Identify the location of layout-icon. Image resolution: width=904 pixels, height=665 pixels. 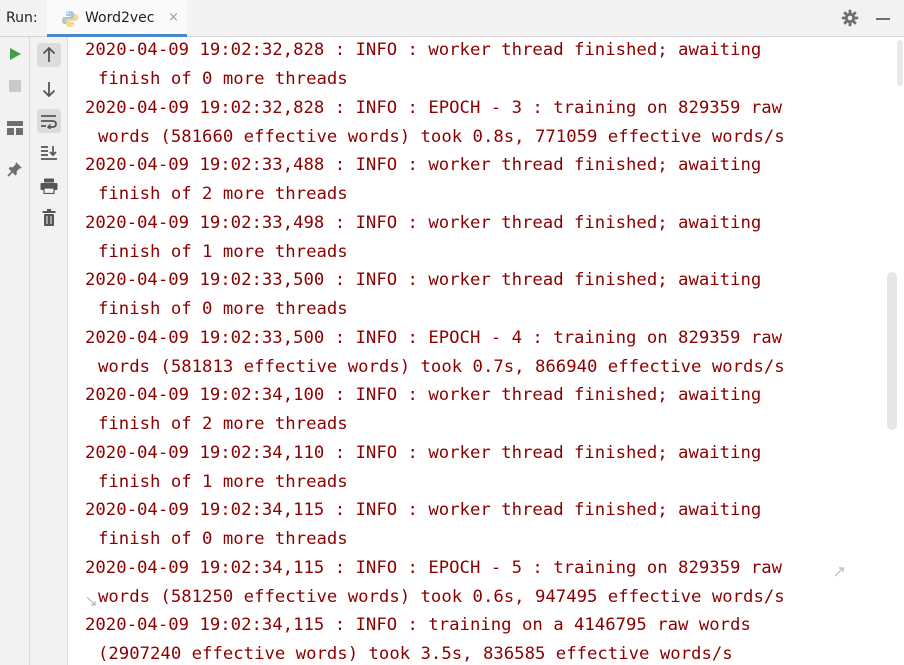
(15, 128).